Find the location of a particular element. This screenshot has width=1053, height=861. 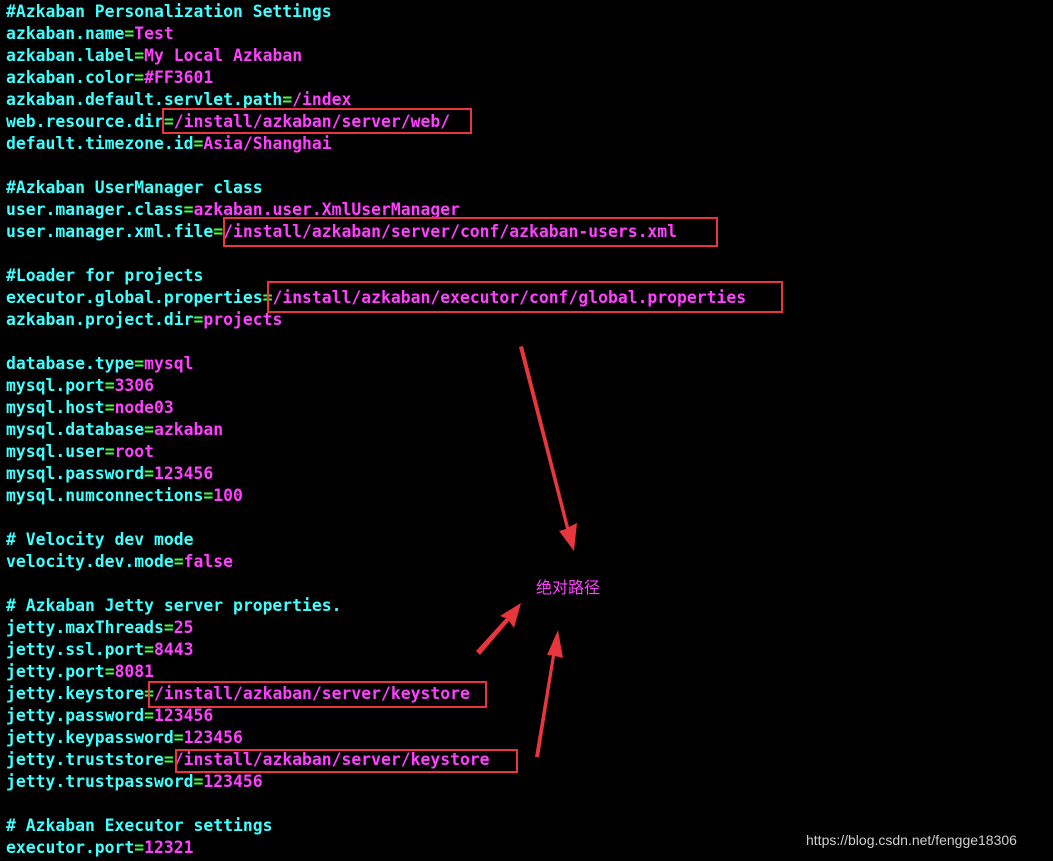

arrow-down-to-label is located at coordinates (548, 448).